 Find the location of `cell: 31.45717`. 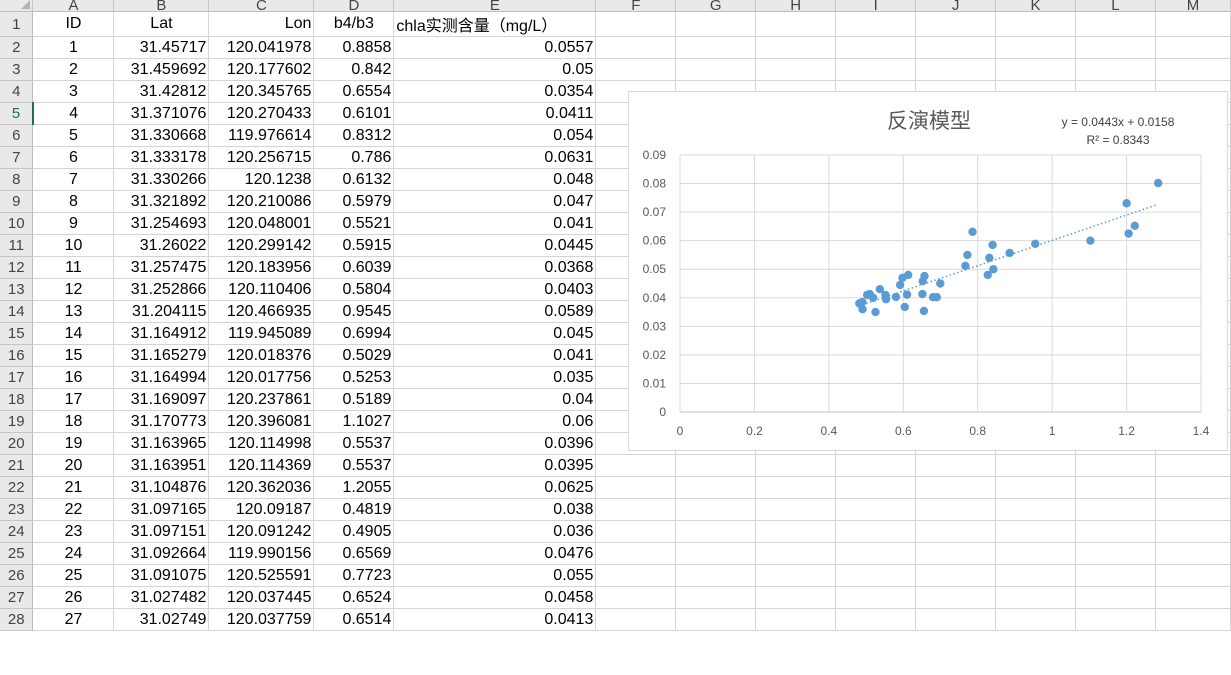

cell: 31.45717 is located at coordinates (161, 47).